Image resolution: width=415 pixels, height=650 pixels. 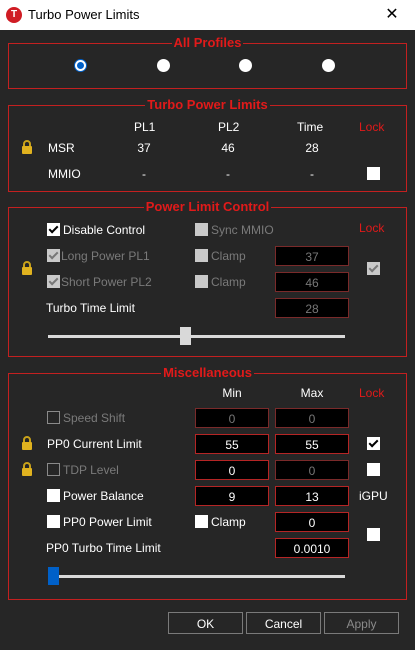 What do you see at coordinates (229, 127) in the screenshot?
I see `header-pl2: PL2` at bounding box center [229, 127].